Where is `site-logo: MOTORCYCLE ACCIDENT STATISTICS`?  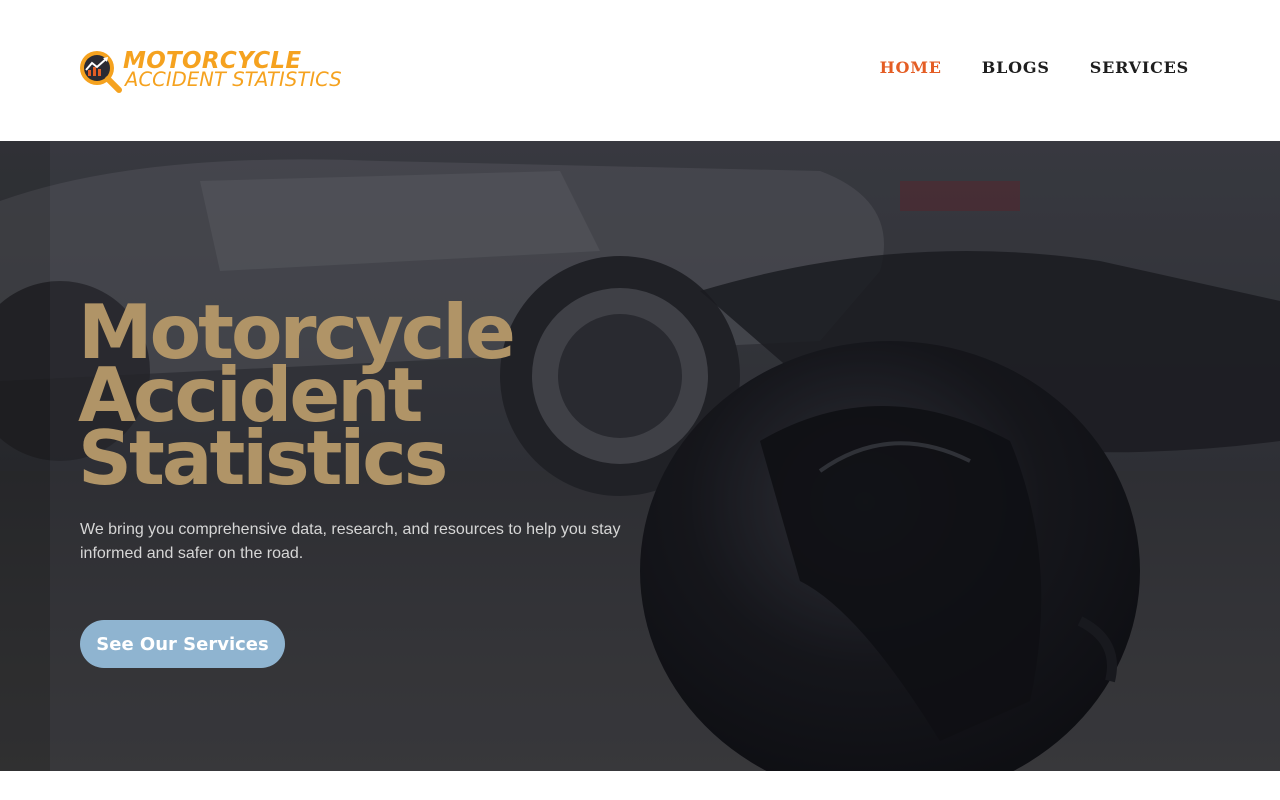 site-logo: MOTORCYCLE ACCIDENT STATISTICS is located at coordinates (217, 71).